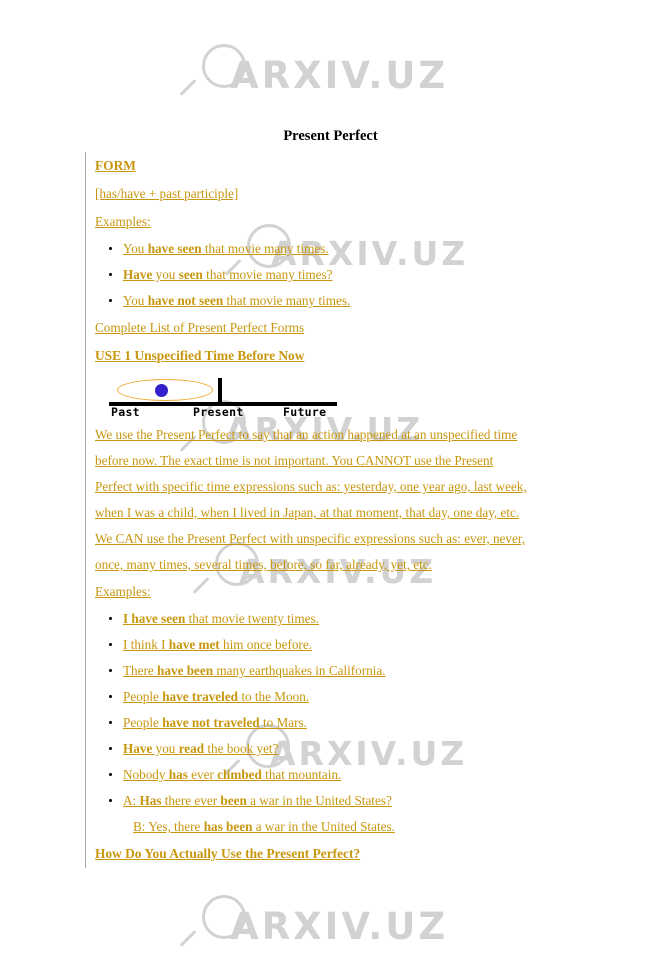 Image resolution: width=661 pixels, height=959 pixels. What do you see at coordinates (236, 300) in the screenshot?
I see `example-text: You have not seen that movie many times.` at bounding box center [236, 300].